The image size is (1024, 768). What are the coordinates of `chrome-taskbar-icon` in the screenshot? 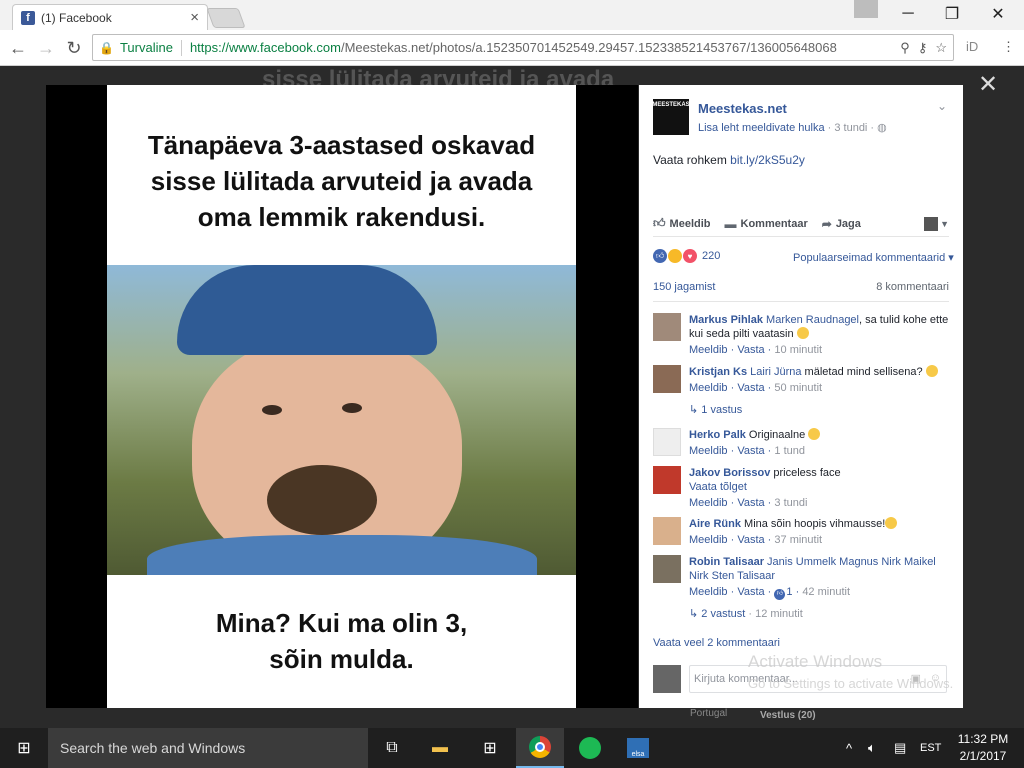 It's located at (540, 748).